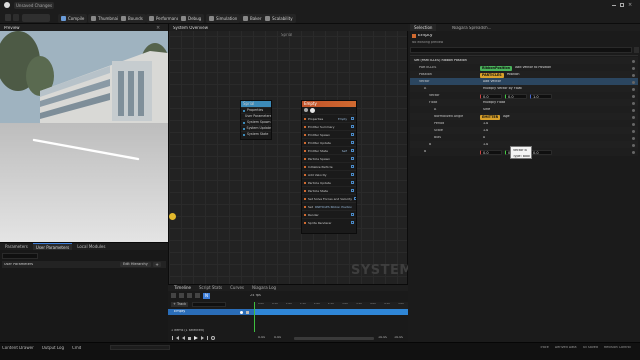 The height and width of the screenshot is (360, 640). What do you see at coordinates (173, 295) in the screenshot?
I see `filter-icon` at bounding box center [173, 295].